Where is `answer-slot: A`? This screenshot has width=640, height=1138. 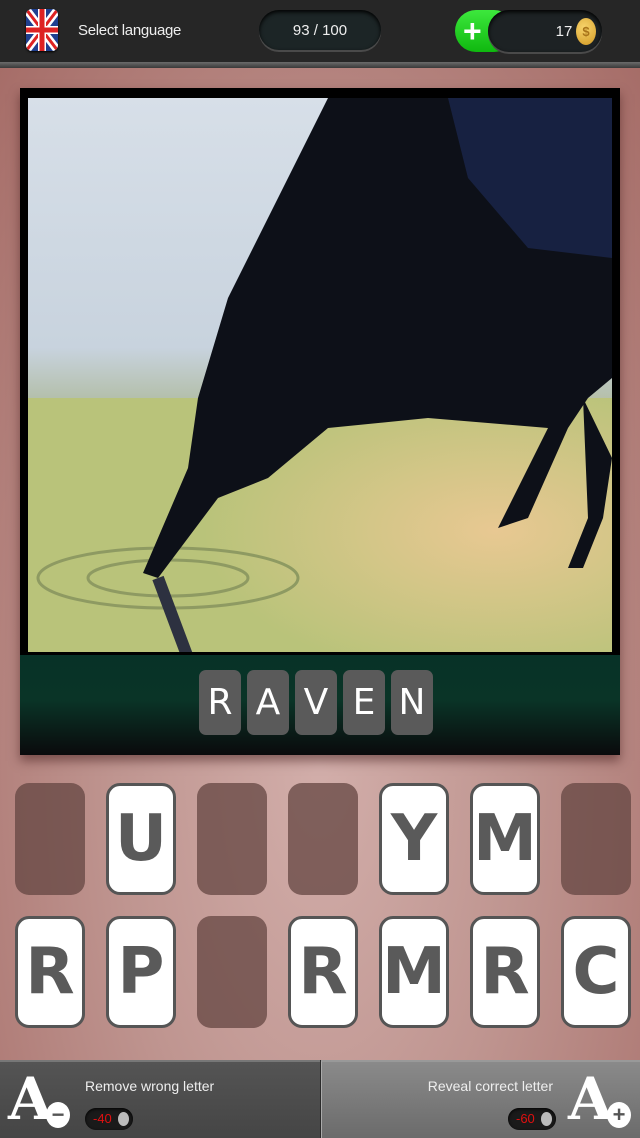
answer-slot: A is located at coordinates (268, 702).